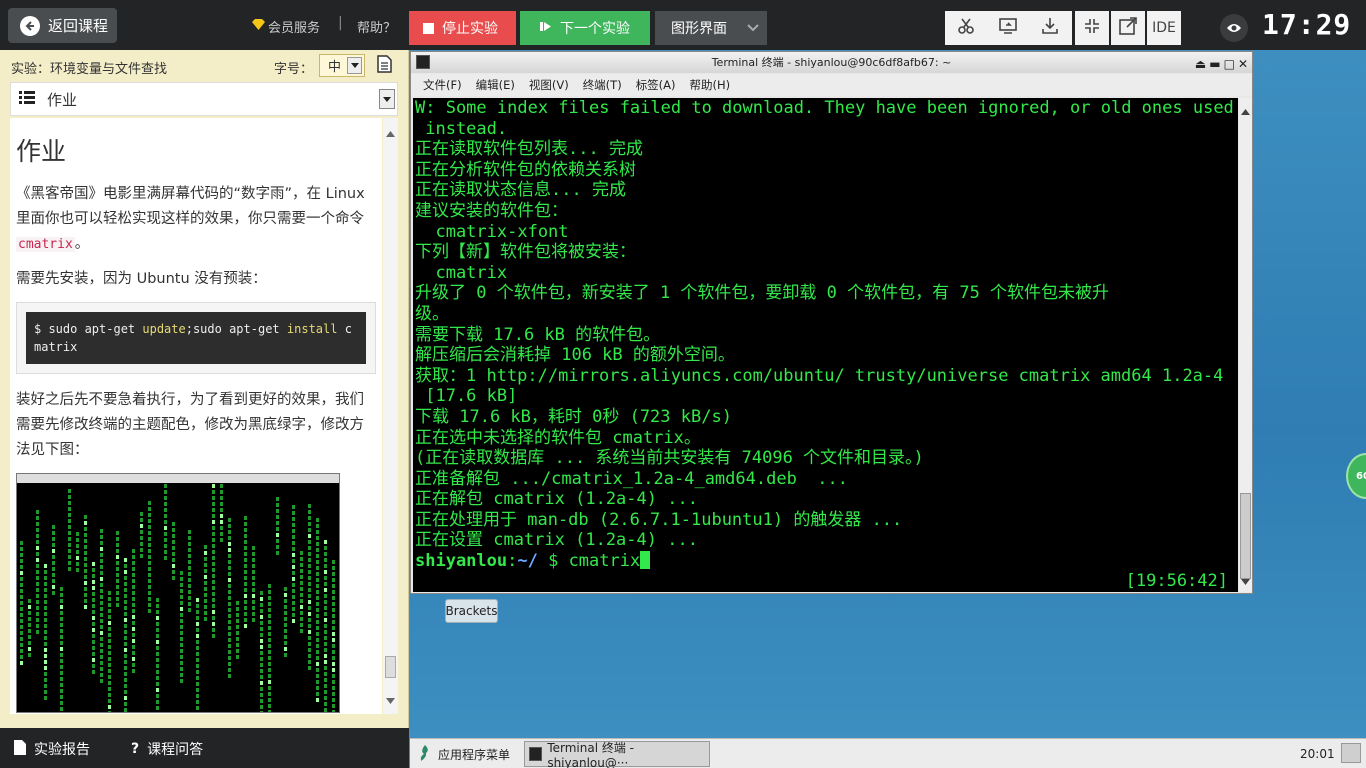 This screenshot has height=768, width=1366. What do you see at coordinates (1245, 579) in the screenshot?
I see `scroll-down-icon` at bounding box center [1245, 579].